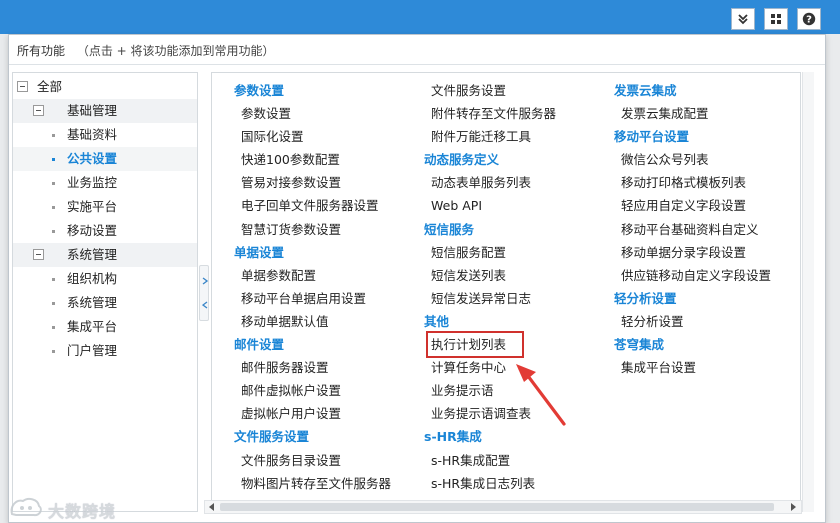 This screenshot has width=840, height=523. Describe the element at coordinates (272, 437) in the screenshot. I see `category-heading-label: 文件服务设置` at that location.